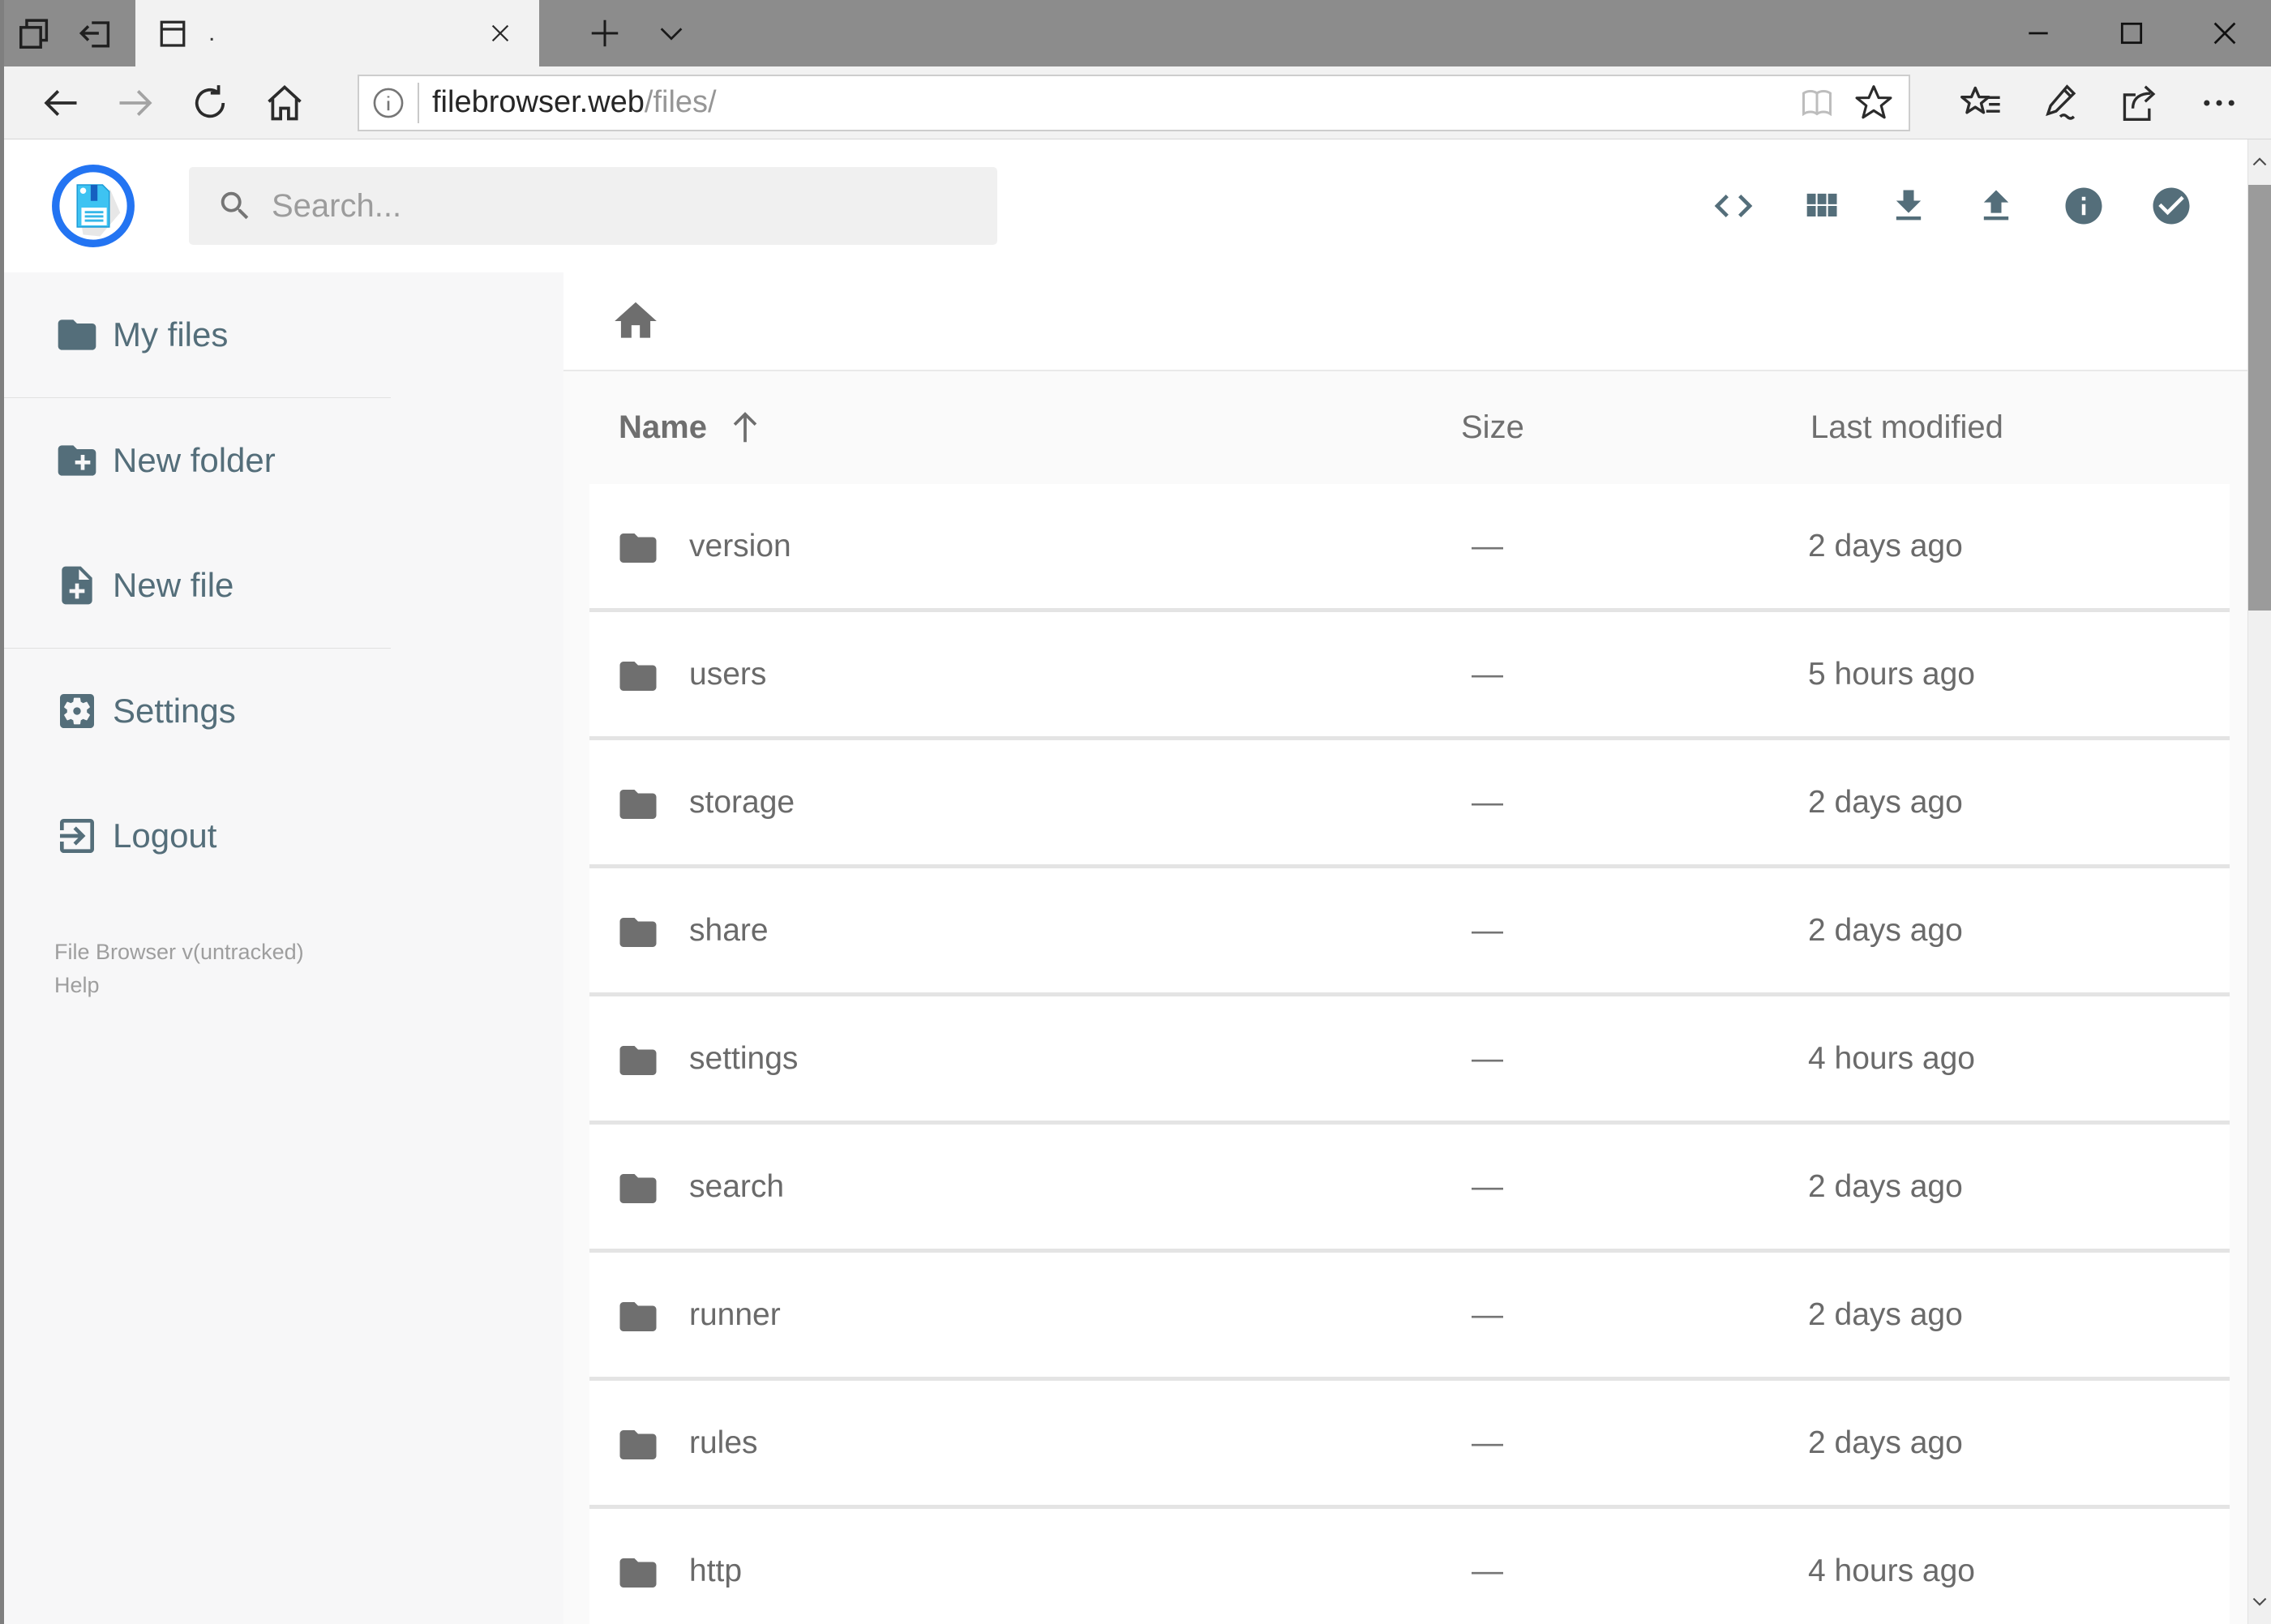 This screenshot has height=1624, width=2271. I want to click on pen-icon, so click(2061, 102).